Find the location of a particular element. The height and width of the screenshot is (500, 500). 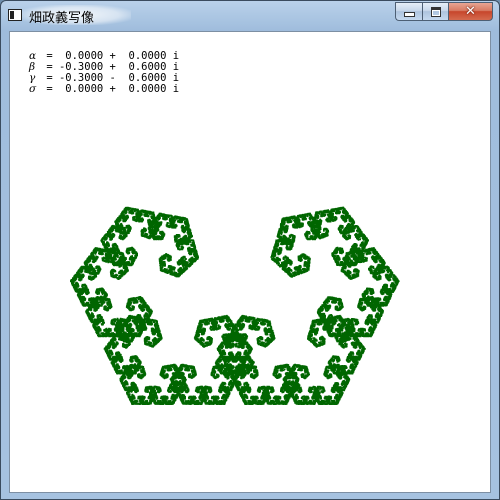

caption-buttons: ✕ is located at coordinates (444, 11).